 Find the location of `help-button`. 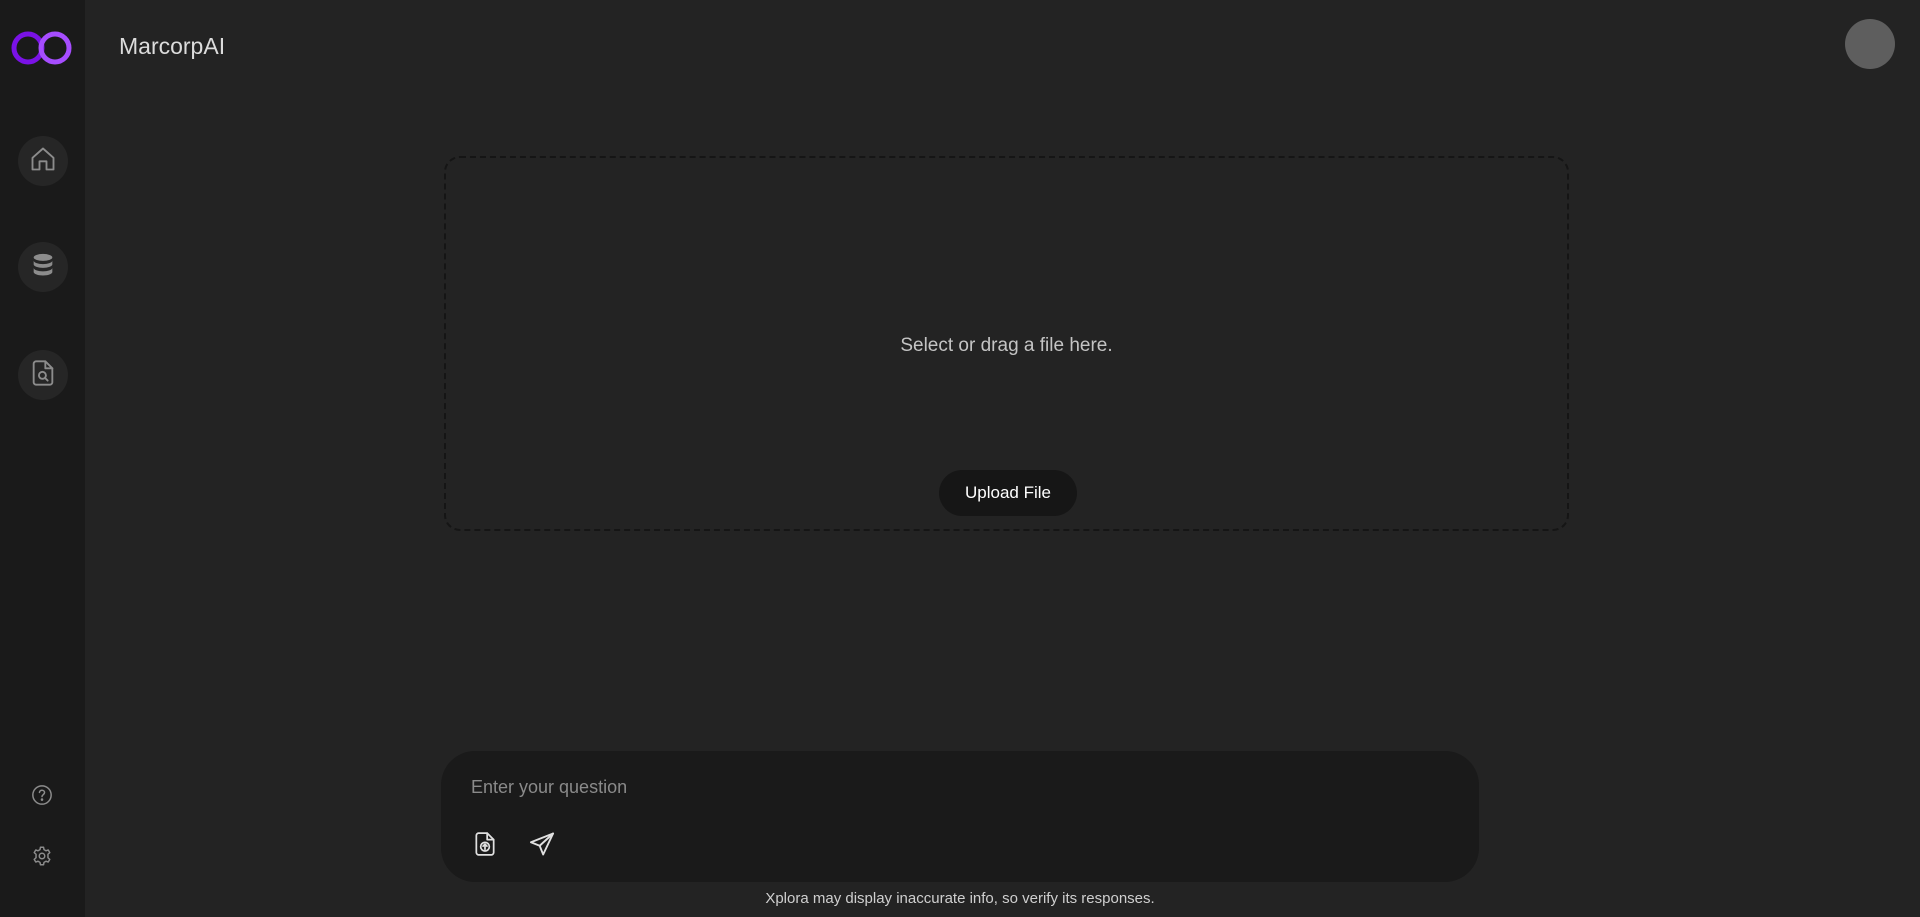

help-button is located at coordinates (42, 797).